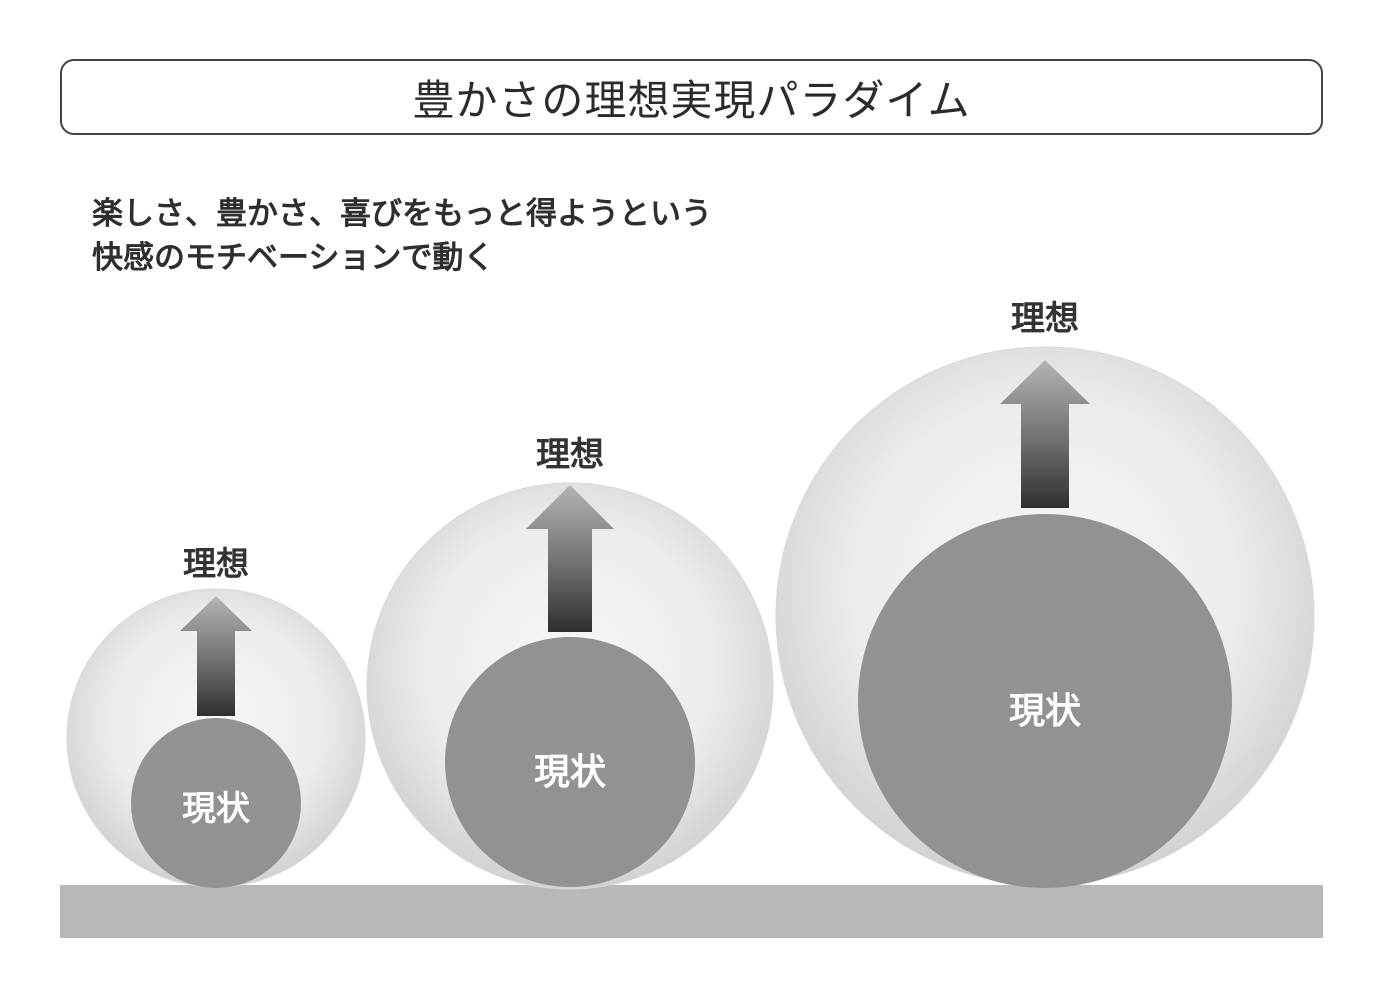 The height and width of the screenshot is (985, 1400). I want to click on ideal-label-2: 理想, so click(570, 455).